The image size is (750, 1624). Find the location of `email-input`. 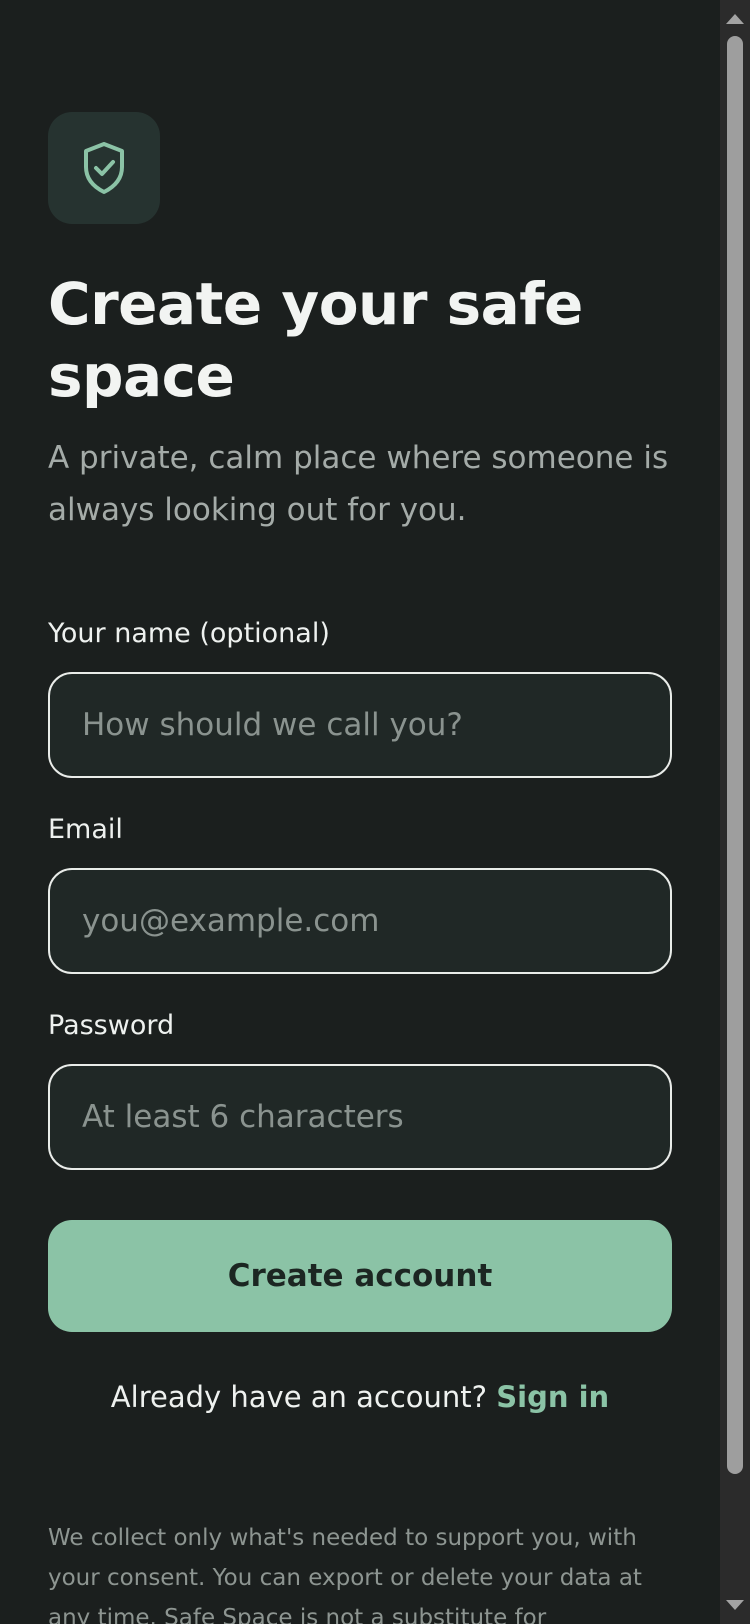

email-input is located at coordinates (376, 921).